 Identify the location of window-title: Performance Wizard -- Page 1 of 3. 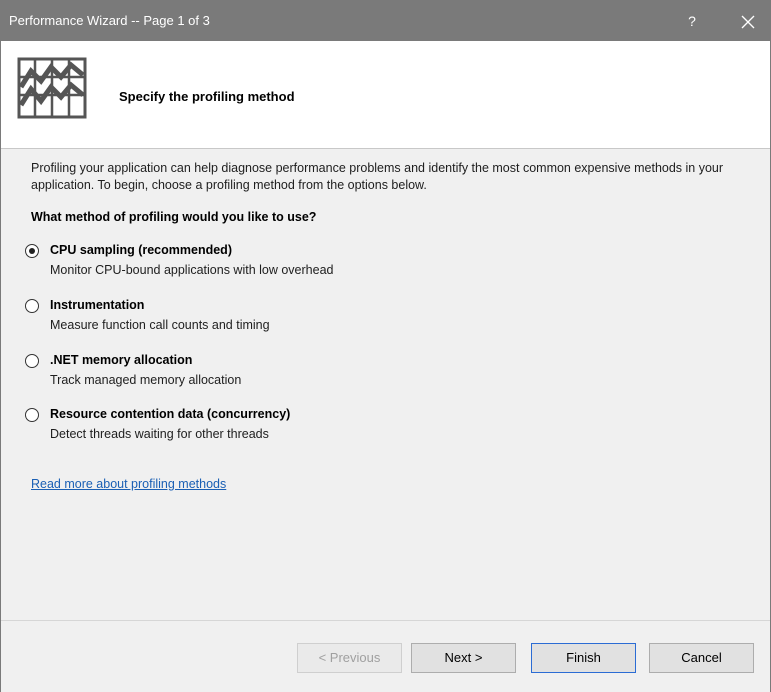
(109, 20).